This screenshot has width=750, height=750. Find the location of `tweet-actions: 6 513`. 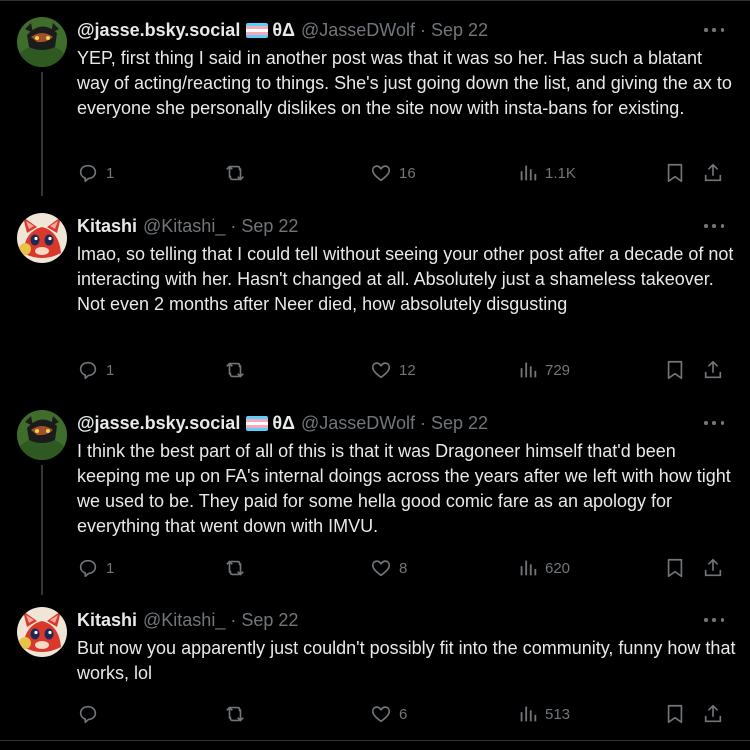

tweet-actions: 6 513 is located at coordinates (407, 714).